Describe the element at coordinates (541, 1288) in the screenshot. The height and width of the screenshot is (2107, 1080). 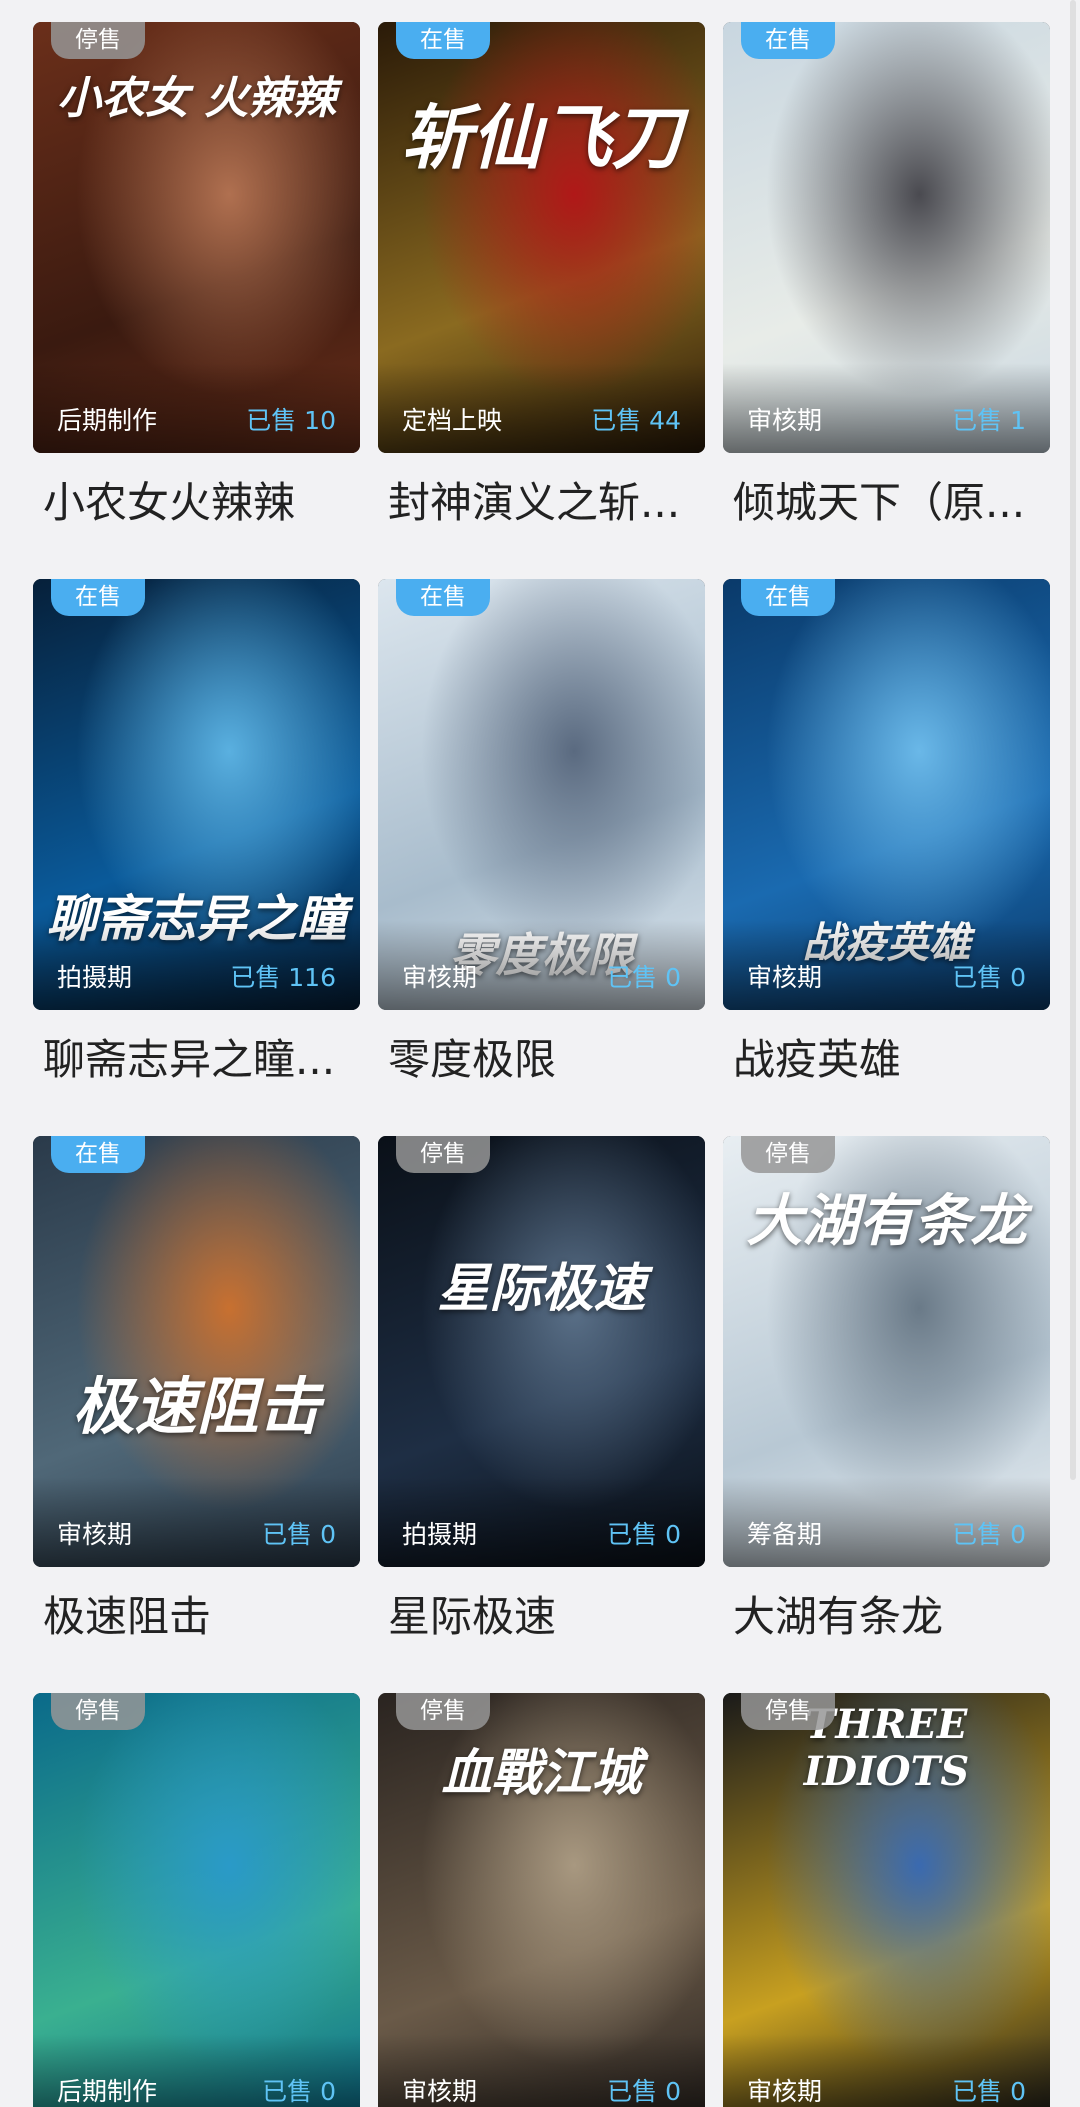
I see `poster-title-art: 星际极速` at that location.